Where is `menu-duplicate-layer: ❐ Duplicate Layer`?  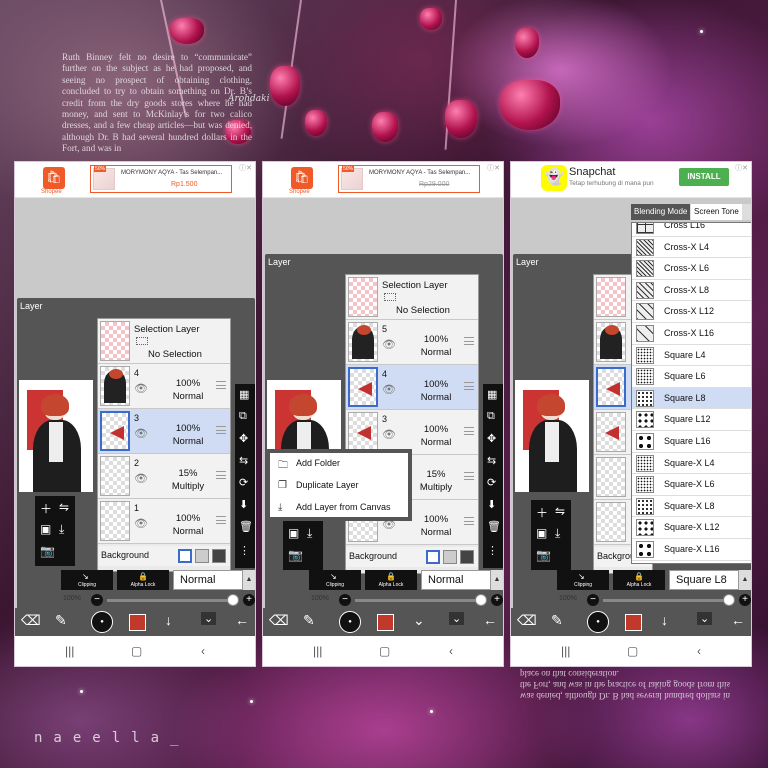
menu-duplicate-layer: ❐ Duplicate Layer is located at coordinates (339, 486).